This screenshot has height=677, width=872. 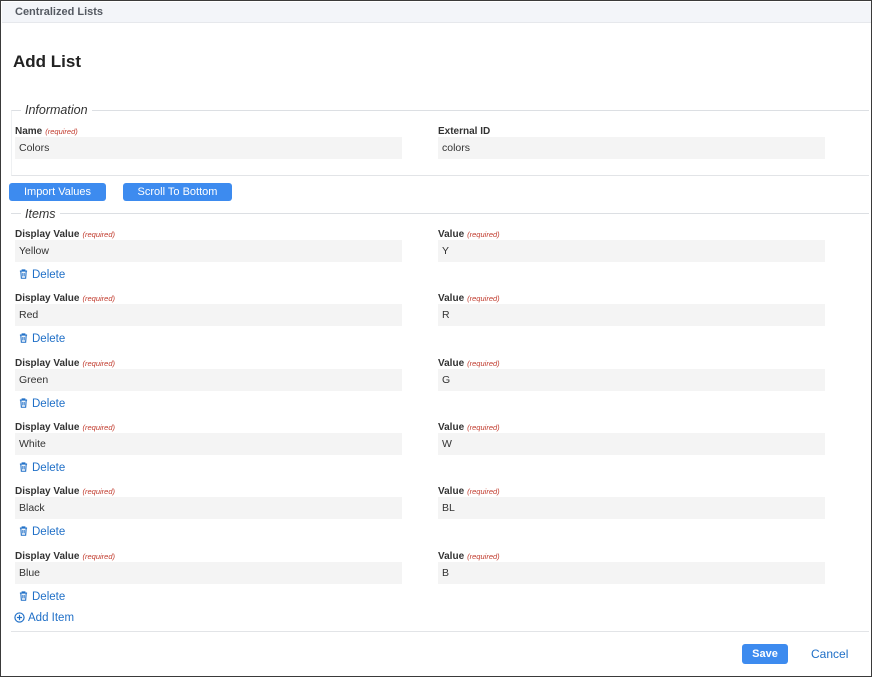 I want to click on footer-divider, so click(x=440, y=631).